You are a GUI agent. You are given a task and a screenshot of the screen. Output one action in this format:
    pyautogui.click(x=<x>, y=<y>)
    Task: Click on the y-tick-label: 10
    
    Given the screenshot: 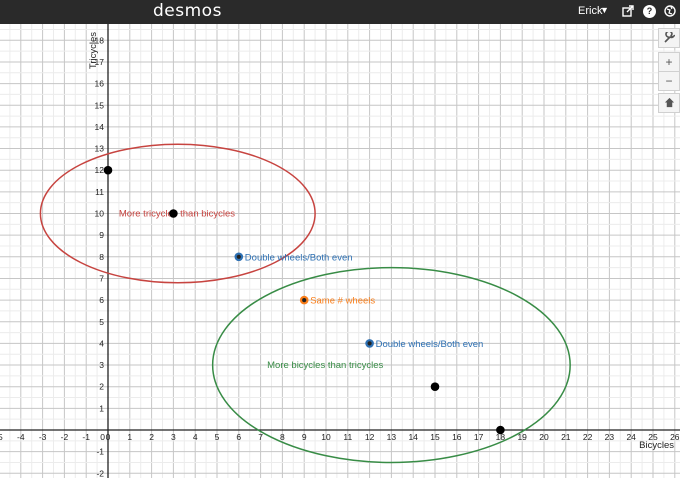 What is the action you would take?
    pyautogui.click(x=100, y=214)
    